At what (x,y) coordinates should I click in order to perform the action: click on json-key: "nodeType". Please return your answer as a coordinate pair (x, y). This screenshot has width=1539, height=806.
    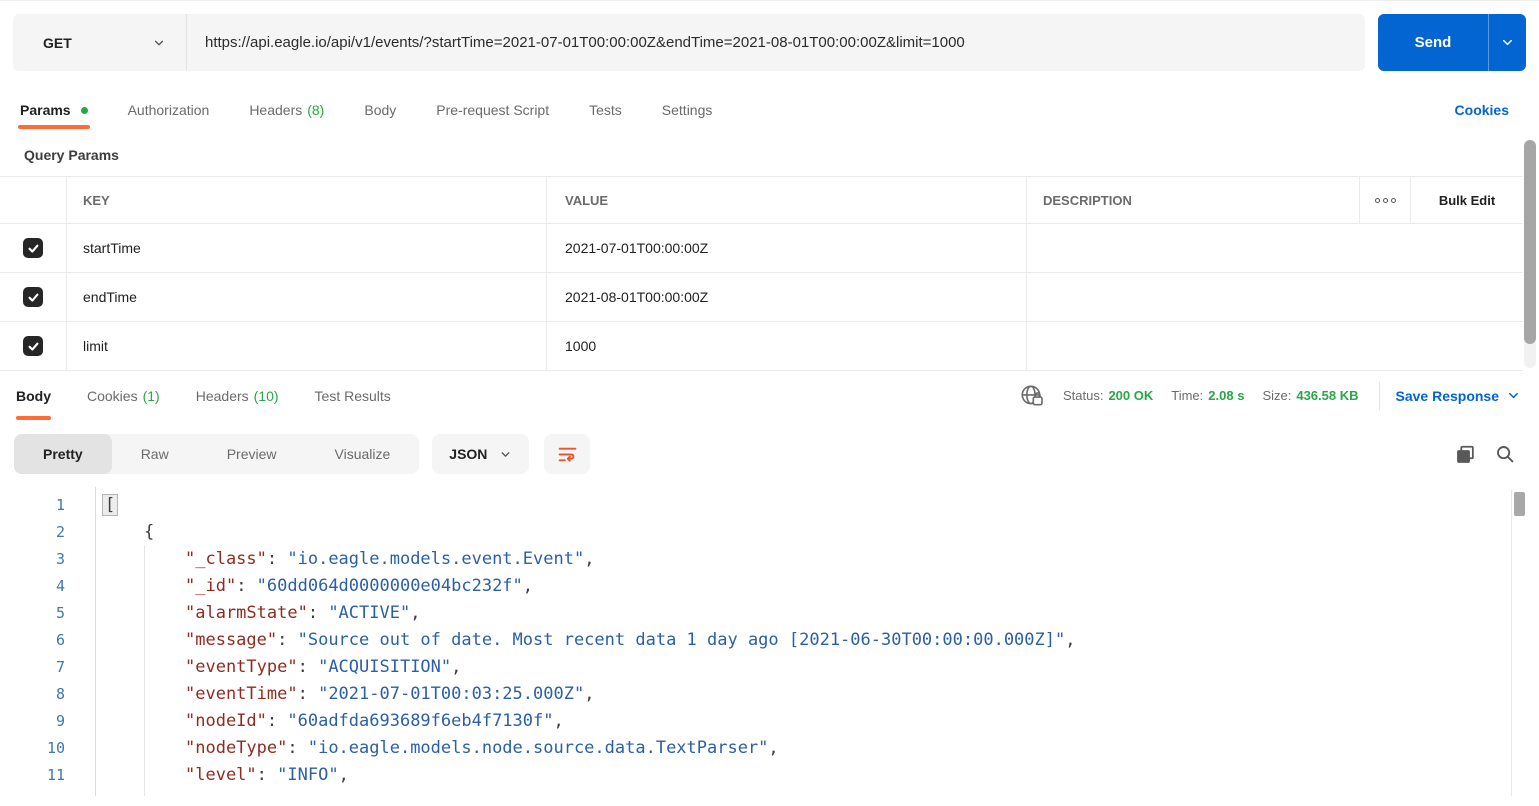
    Looking at the image, I should click on (236, 748).